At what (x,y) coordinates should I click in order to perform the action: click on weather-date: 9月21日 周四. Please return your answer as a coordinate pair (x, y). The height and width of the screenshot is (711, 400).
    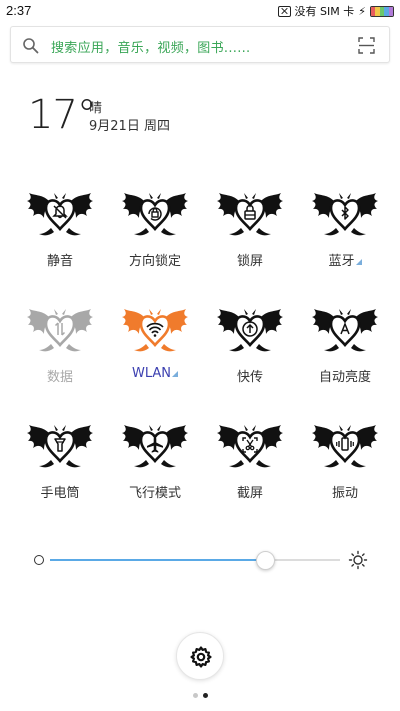
    Looking at the image, I should click on (129, 126).